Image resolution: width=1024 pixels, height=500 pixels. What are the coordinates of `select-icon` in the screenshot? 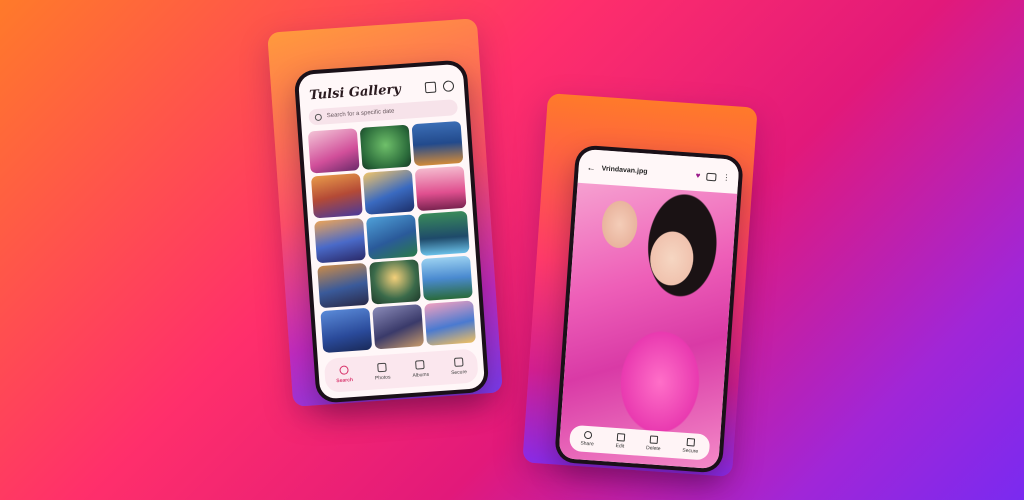 It's located at (430, 87).